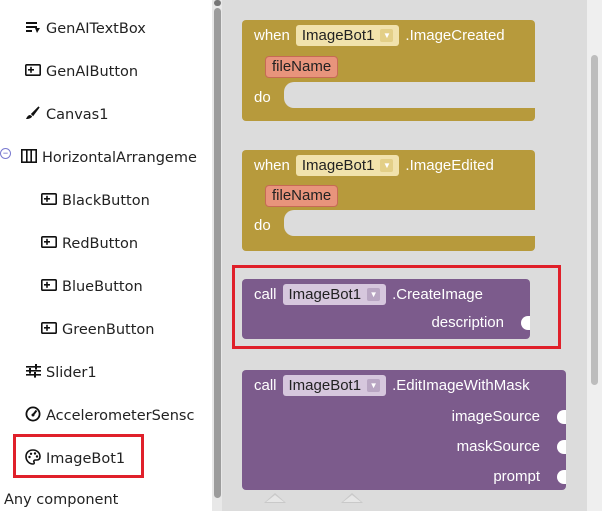  I want to click on workspace-scrollbar, so click(594, 255).